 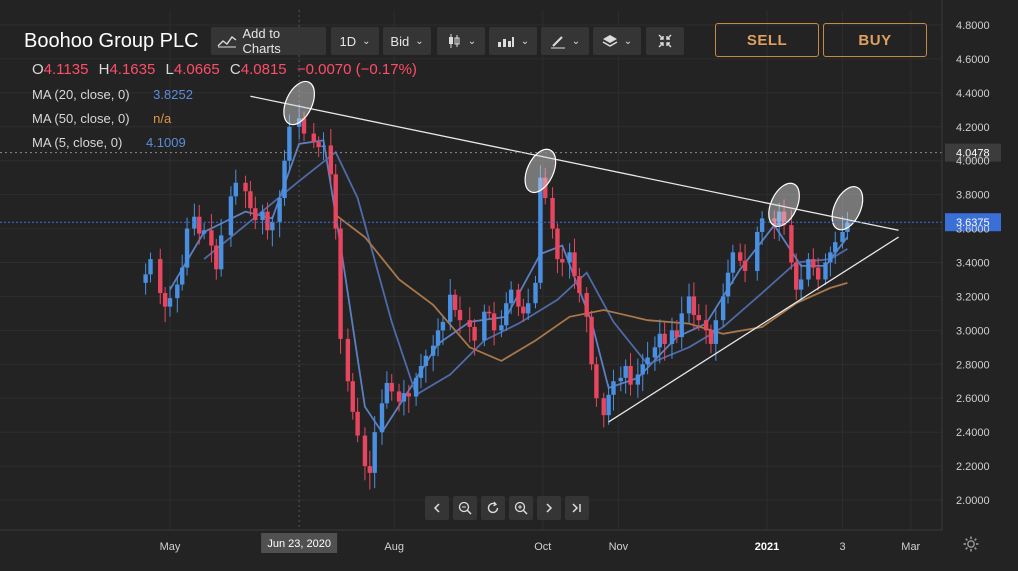 I want to click on high-label: H, so click(x=104, y=69).